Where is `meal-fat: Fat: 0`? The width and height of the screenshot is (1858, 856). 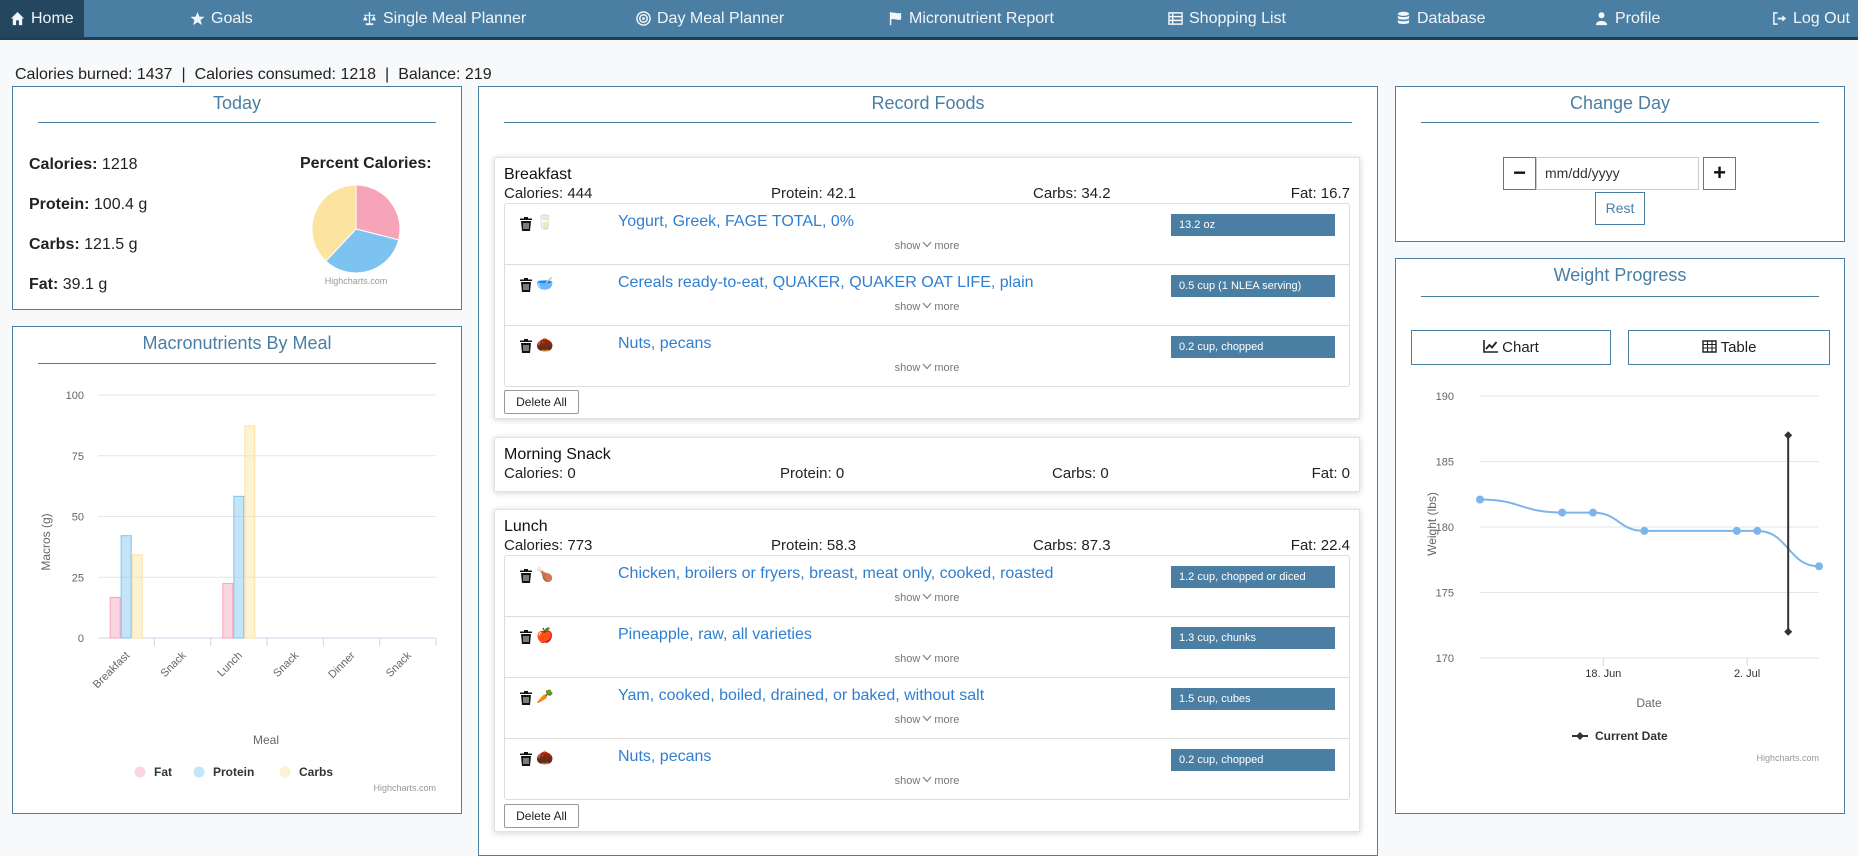
meal-fat: Fat: 0 is located at coordinates (1330, 473).